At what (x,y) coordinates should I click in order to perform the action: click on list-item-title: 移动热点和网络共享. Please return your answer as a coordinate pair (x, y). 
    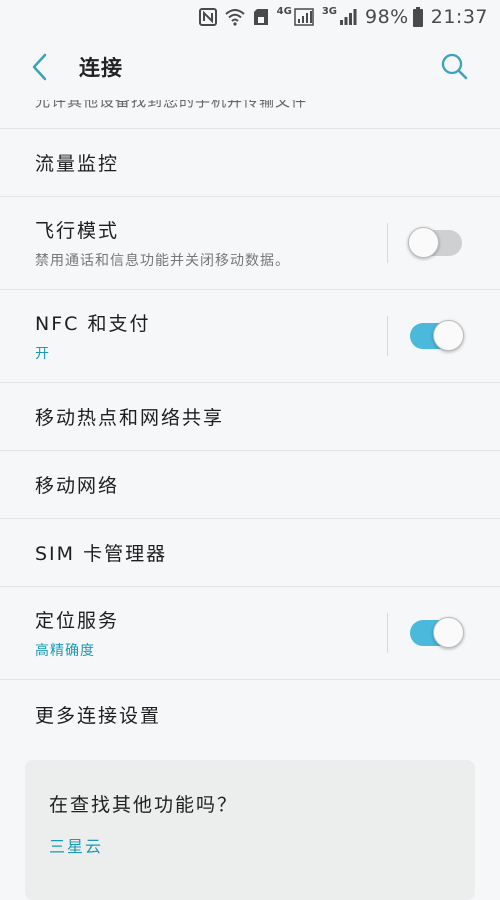
    Looking at the image, I should click on (130, 418).